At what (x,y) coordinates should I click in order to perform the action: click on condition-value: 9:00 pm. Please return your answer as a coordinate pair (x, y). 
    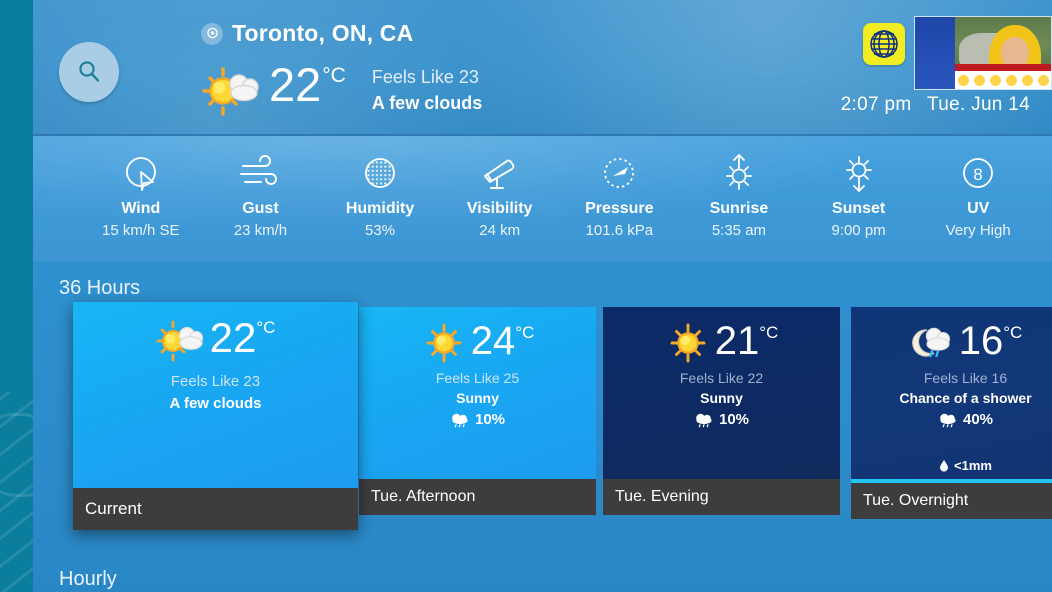
    Looking at the image, I should click on (858, 230).